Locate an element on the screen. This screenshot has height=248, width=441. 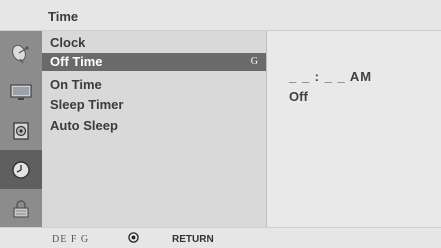
menu-item-label: On Time is located at coordinates (76, 84).